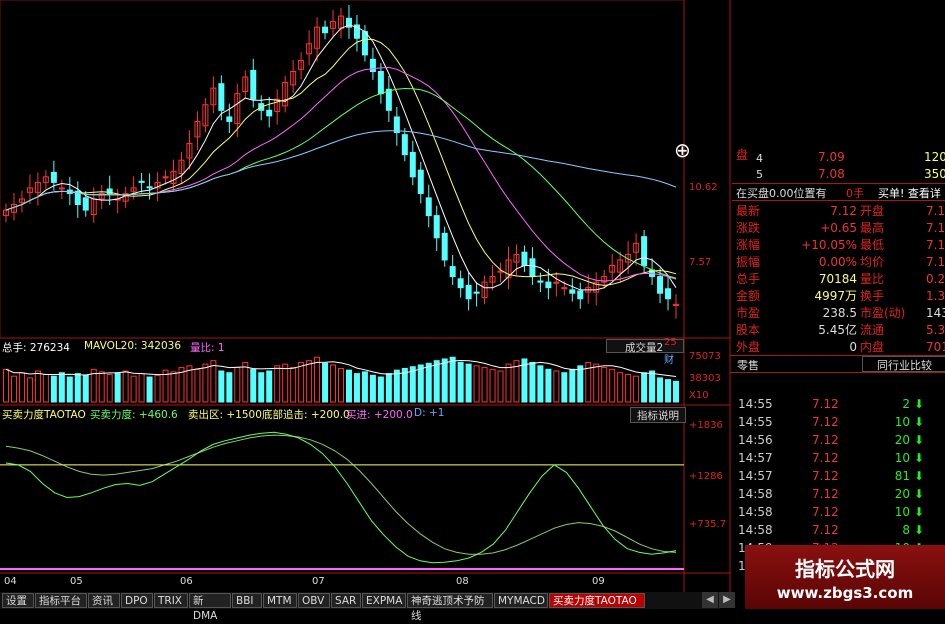 This screenshot has height=624, width=945. I want to click on tick-qty: 8, so click(906, 530).